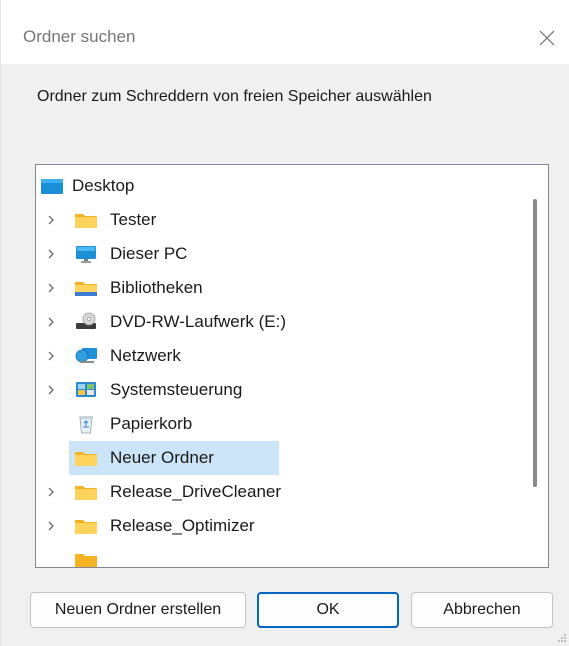  I want to click on tree-item-label: Papierkorb, so click(151, 423).